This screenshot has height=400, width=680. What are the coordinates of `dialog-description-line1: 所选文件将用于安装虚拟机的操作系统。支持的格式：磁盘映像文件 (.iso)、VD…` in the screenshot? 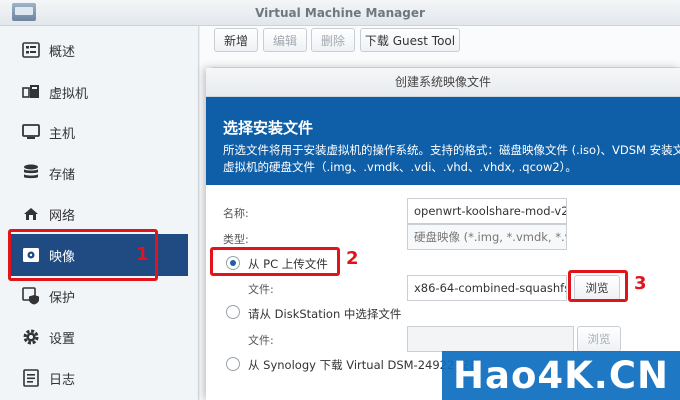 It's located at (451, 150).